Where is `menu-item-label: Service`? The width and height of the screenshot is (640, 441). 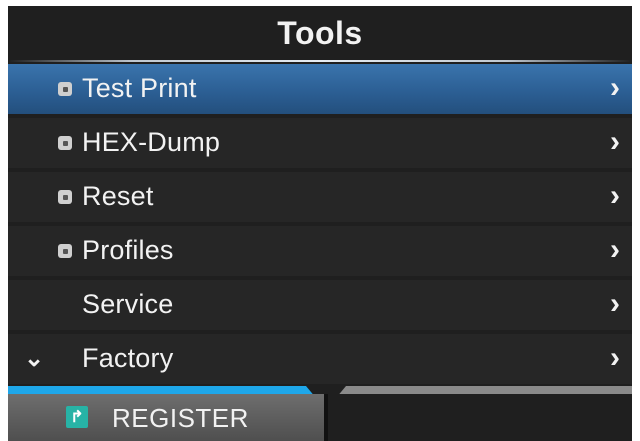
menu-item-label: Service is located at coordinates (128, 304).